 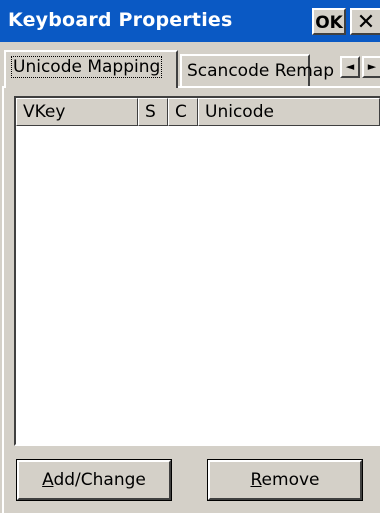 I want to click on close-icon: ✕, so click(x=365, y=21).